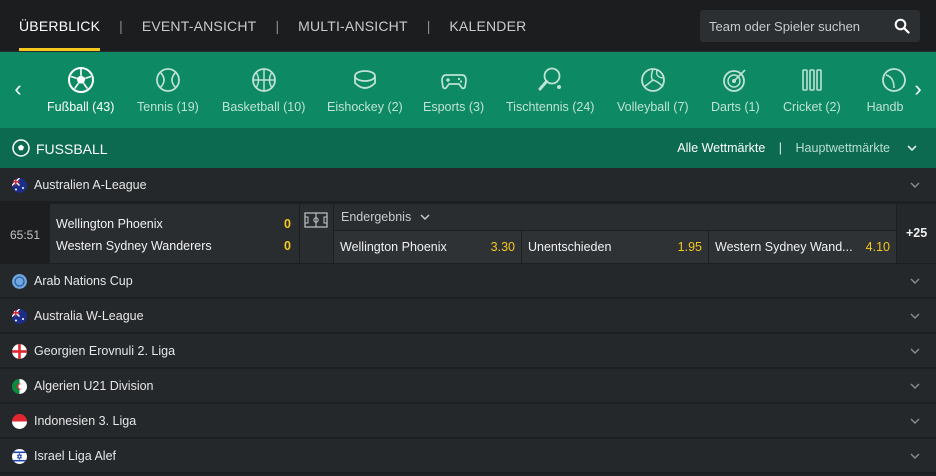  I want to click on search-box, so click(810, 26).